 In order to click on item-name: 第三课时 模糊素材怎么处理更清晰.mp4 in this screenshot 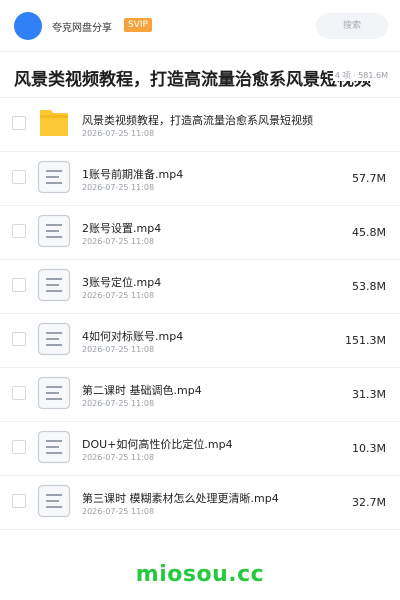, I will do `click(180, 498)`.